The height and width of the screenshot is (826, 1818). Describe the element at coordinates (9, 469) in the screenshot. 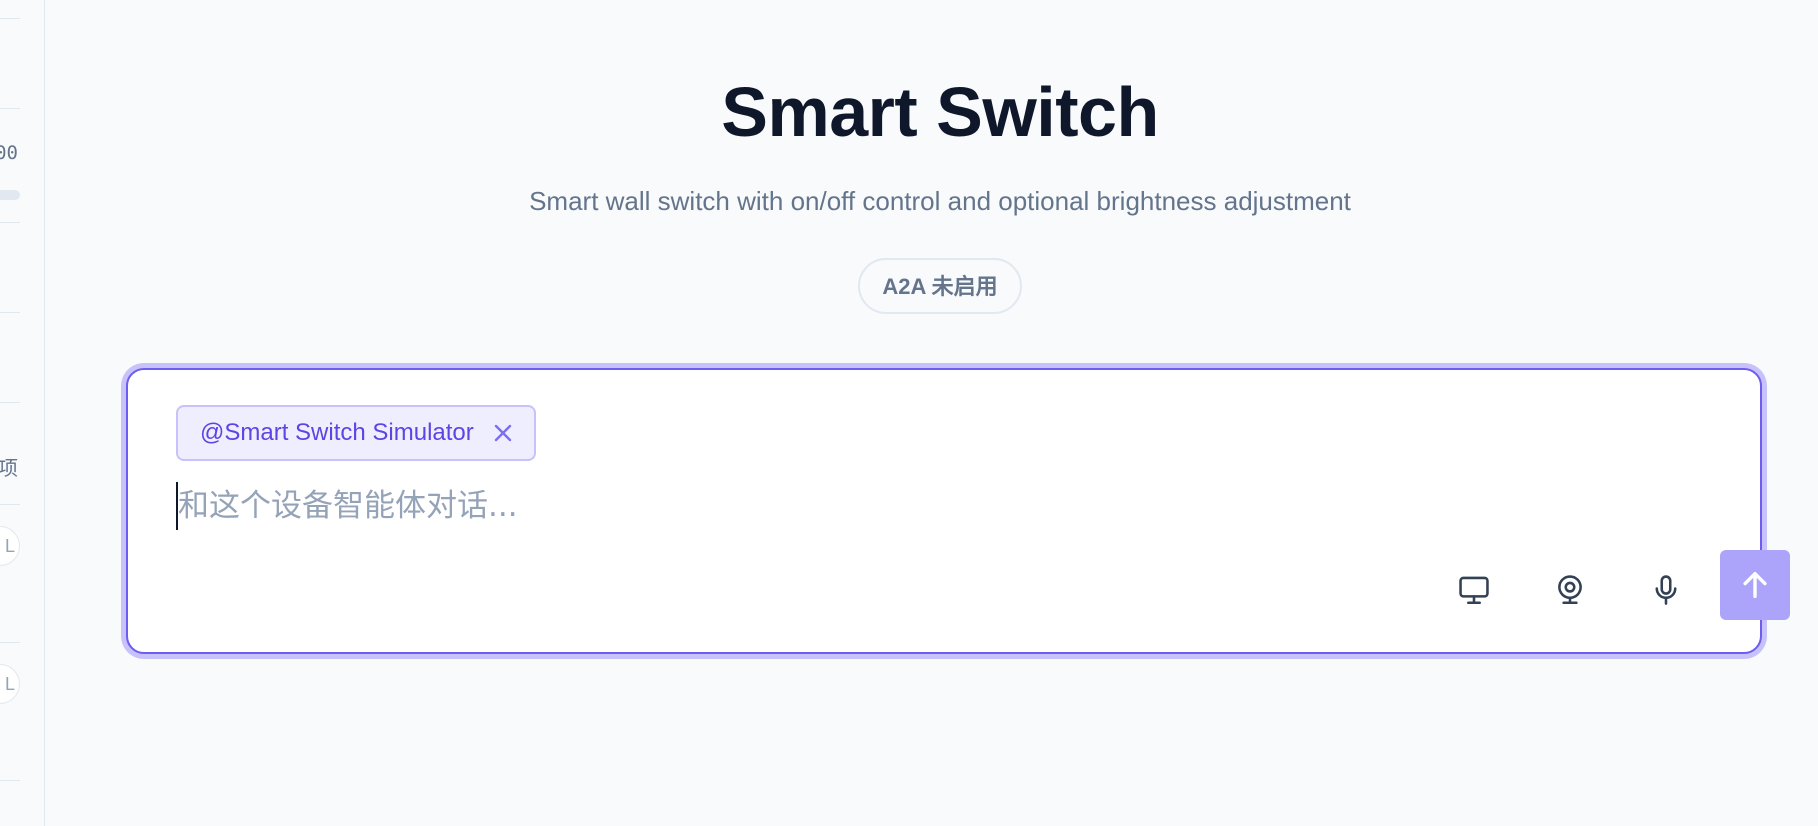

I see `sidebar-item-label: 项` at that location.